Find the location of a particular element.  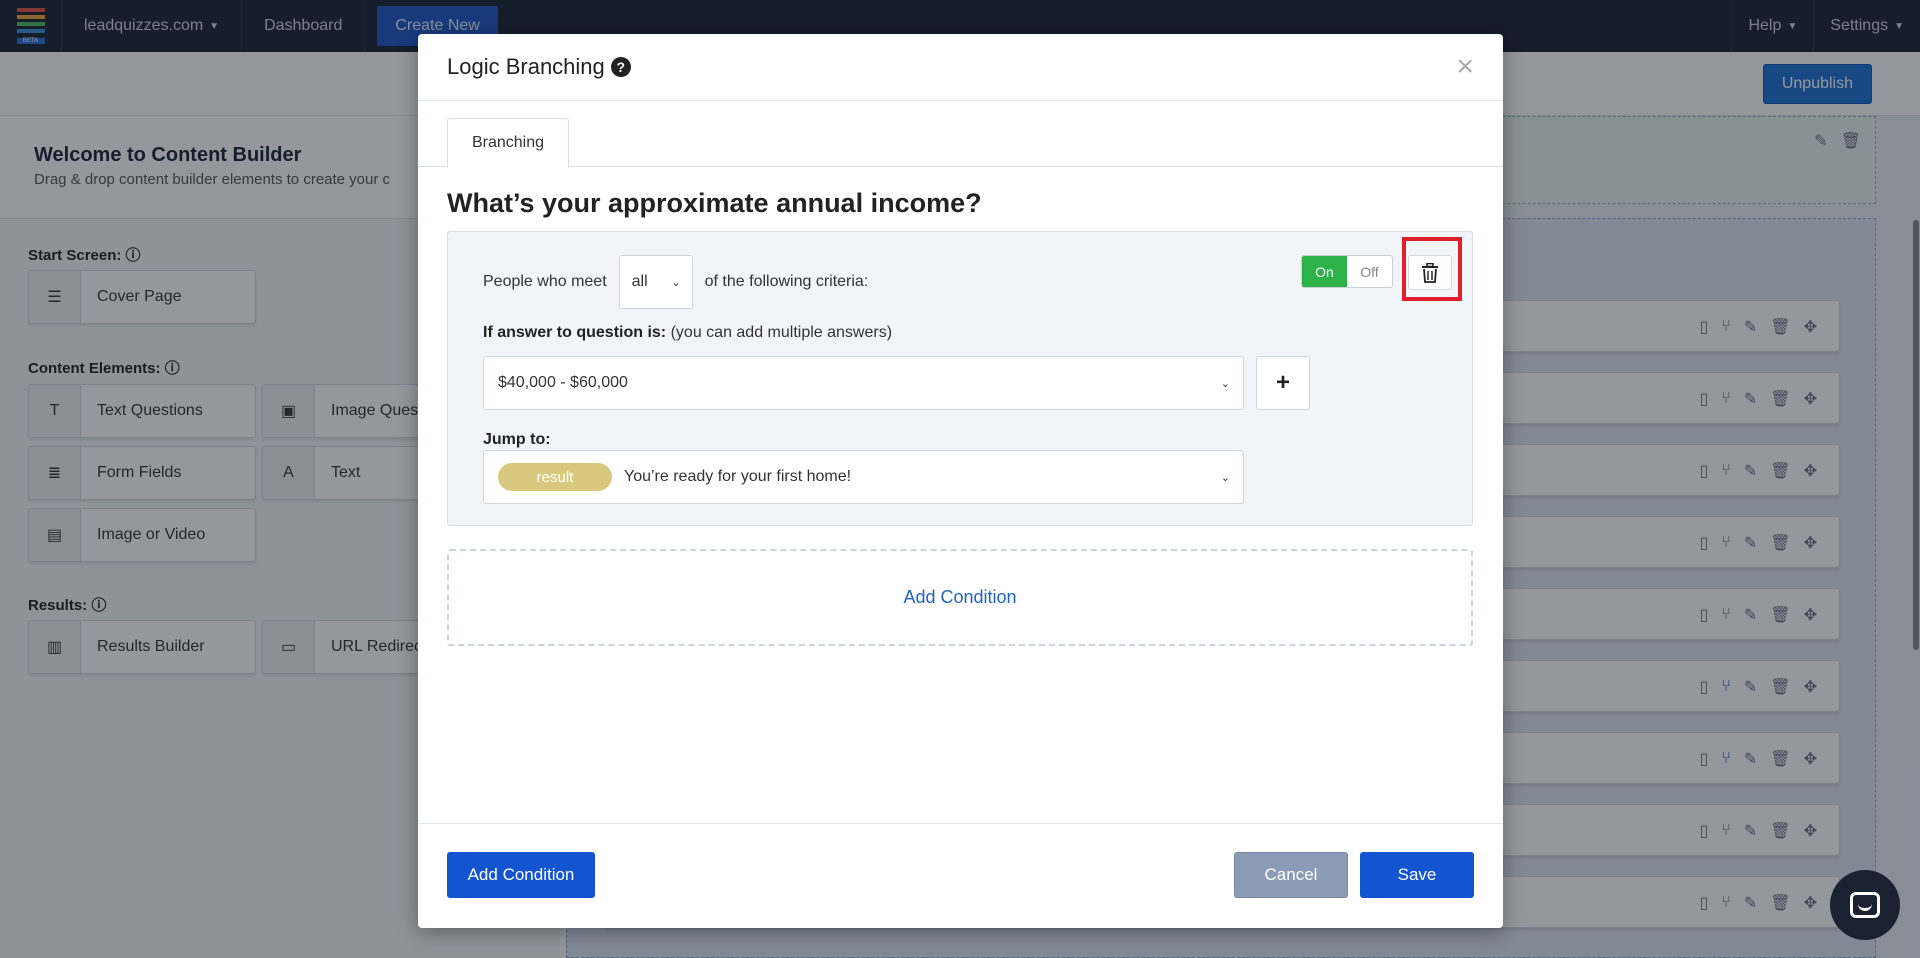

add-condition-button: Add Condition is located at coordinates (521, 875).